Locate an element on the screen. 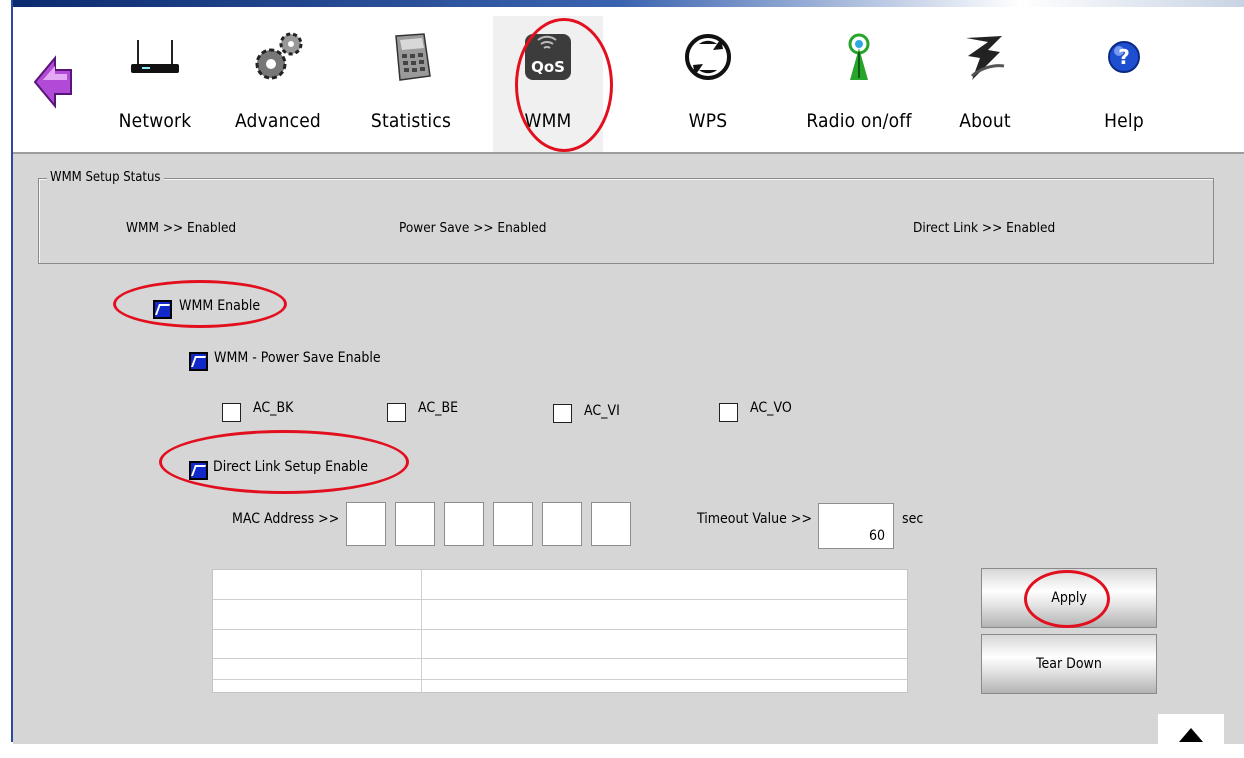 The width and height of the screenshot is (1244, 758). back-arrow-icon is located at coordinates (53, 82).